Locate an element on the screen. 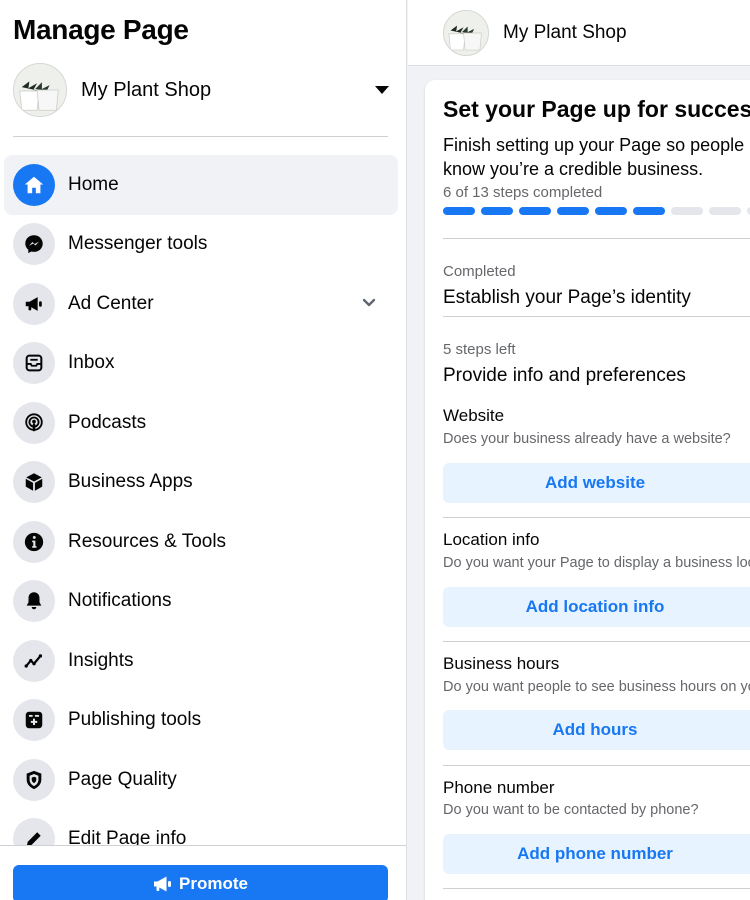 Image resolution: width=750 pixels, height=900 pixels. sidebar-item-home: Home is located at coordinates (201, 185).